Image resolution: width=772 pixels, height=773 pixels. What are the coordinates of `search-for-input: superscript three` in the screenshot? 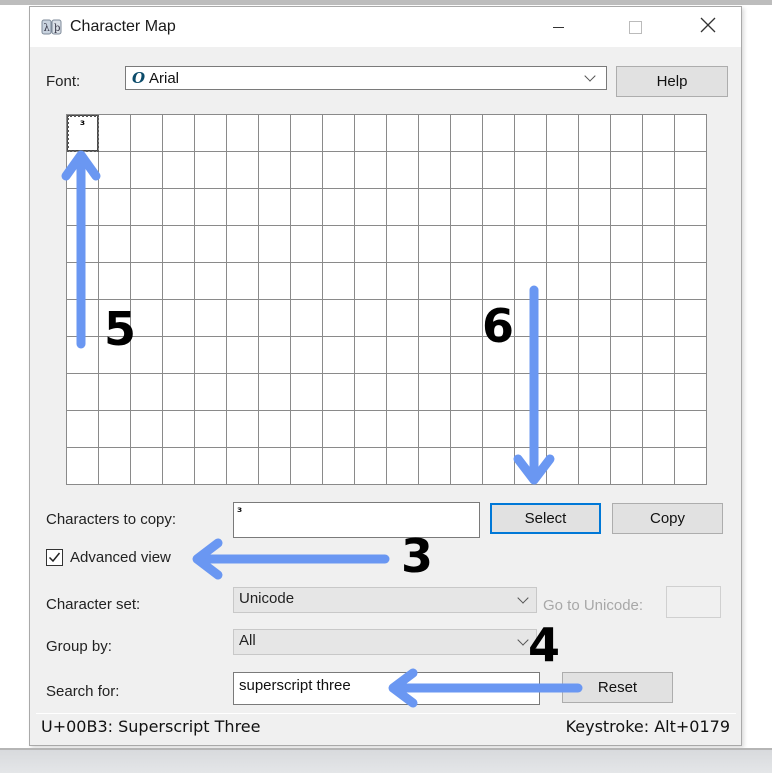 It's located at (386, 688).